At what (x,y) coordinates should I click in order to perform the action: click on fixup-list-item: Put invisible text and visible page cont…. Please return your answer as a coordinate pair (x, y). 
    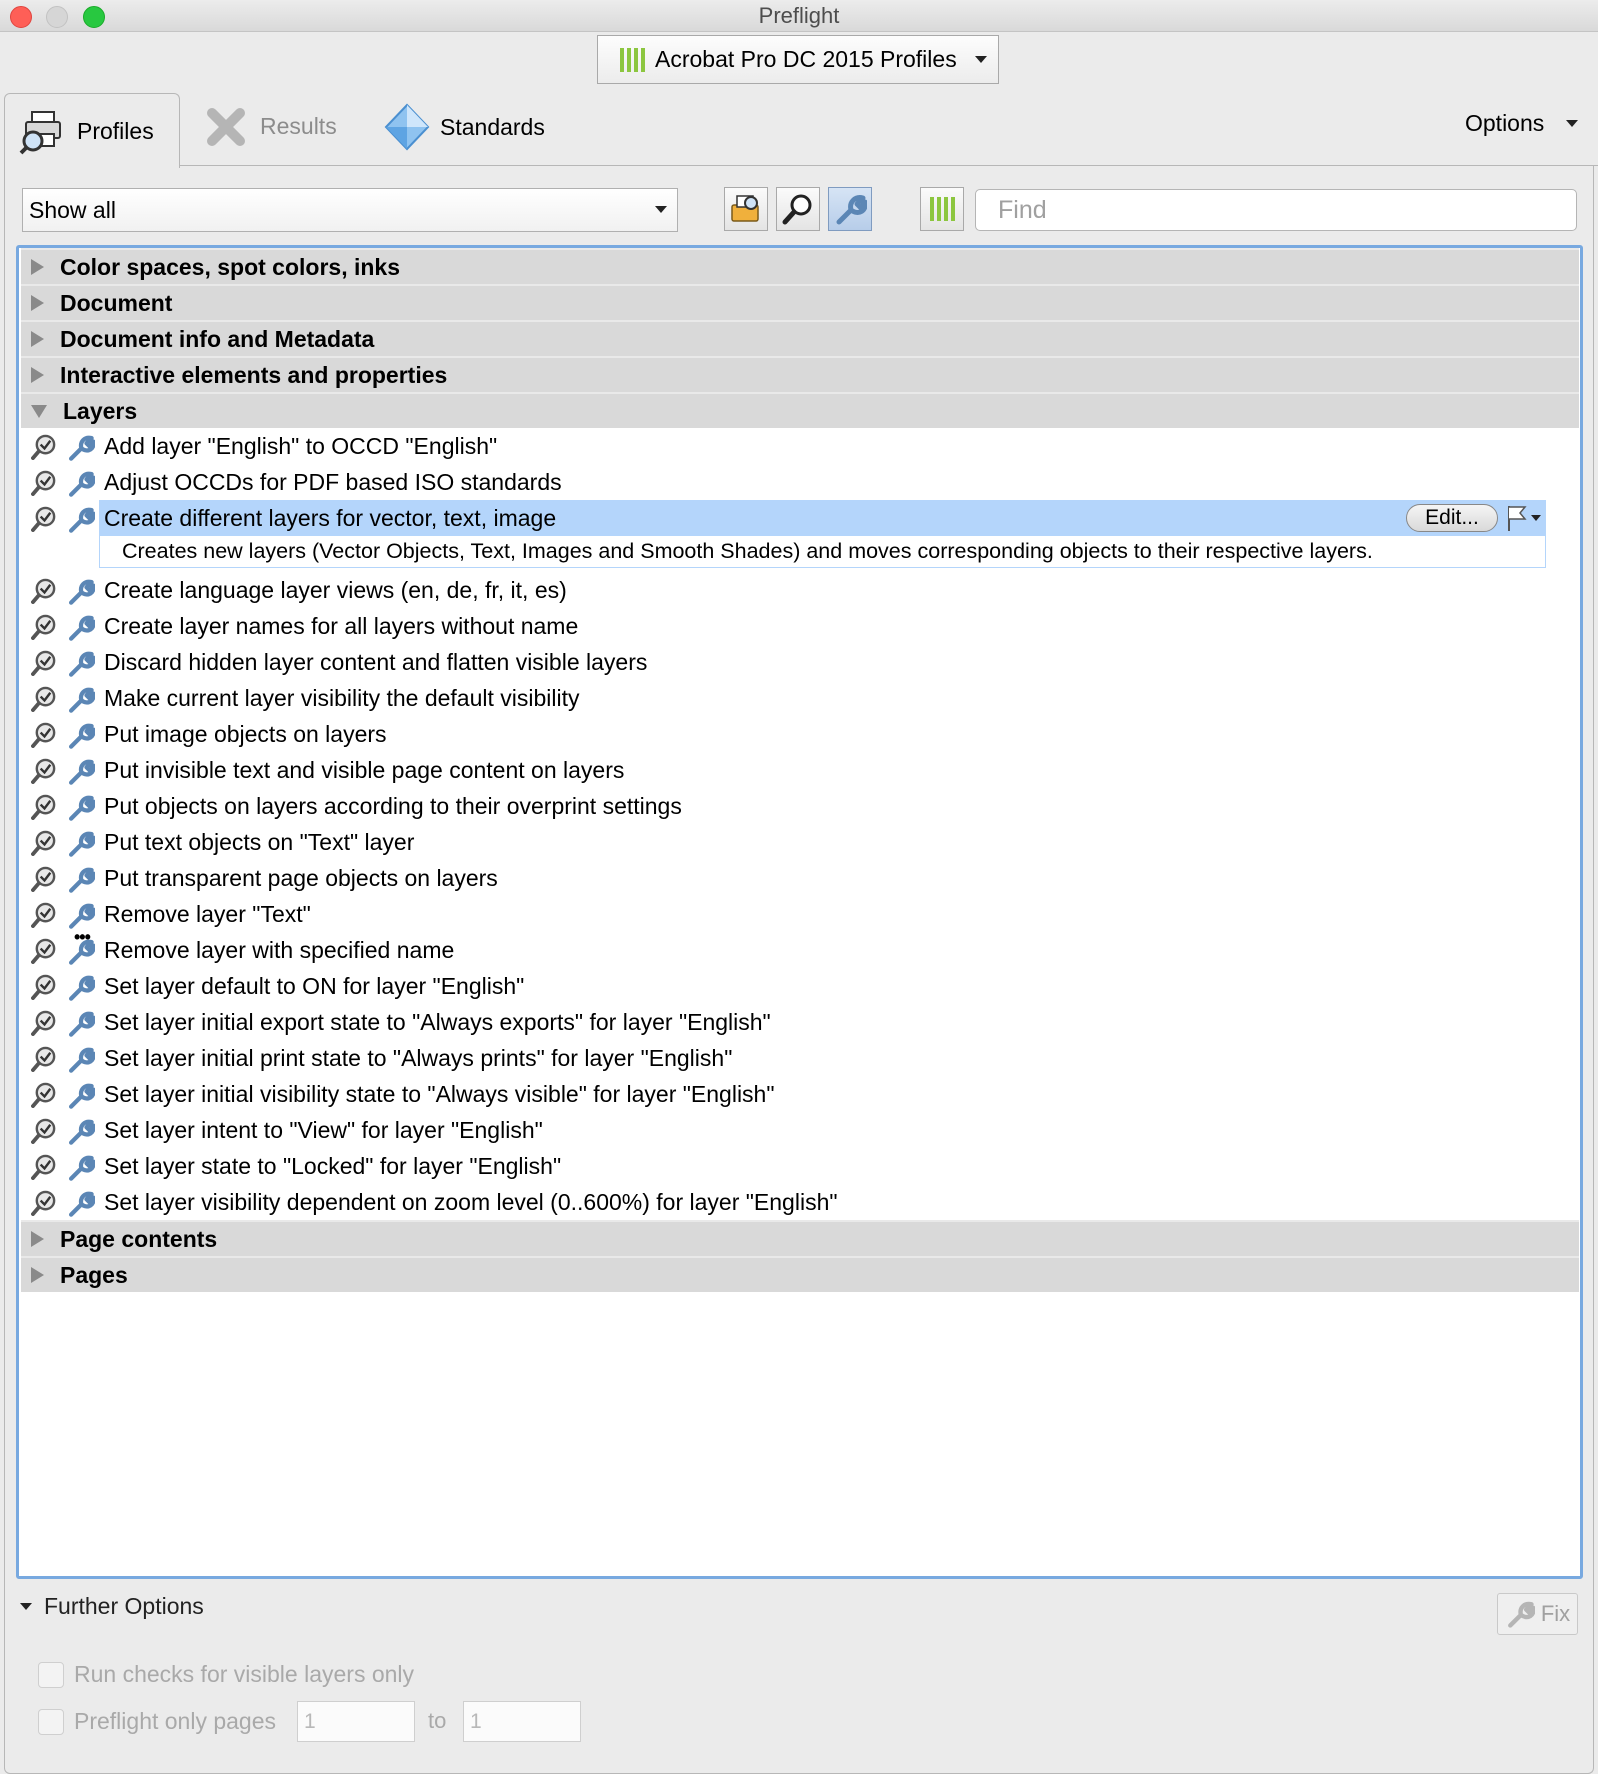
    Looking at the image, I should click on (800, 770).